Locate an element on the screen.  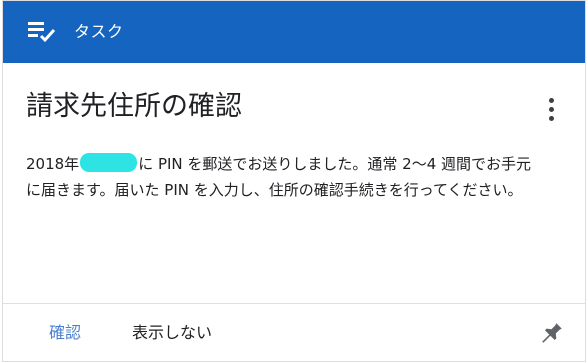
redacted-date-block is located at coordinates (109, 162).